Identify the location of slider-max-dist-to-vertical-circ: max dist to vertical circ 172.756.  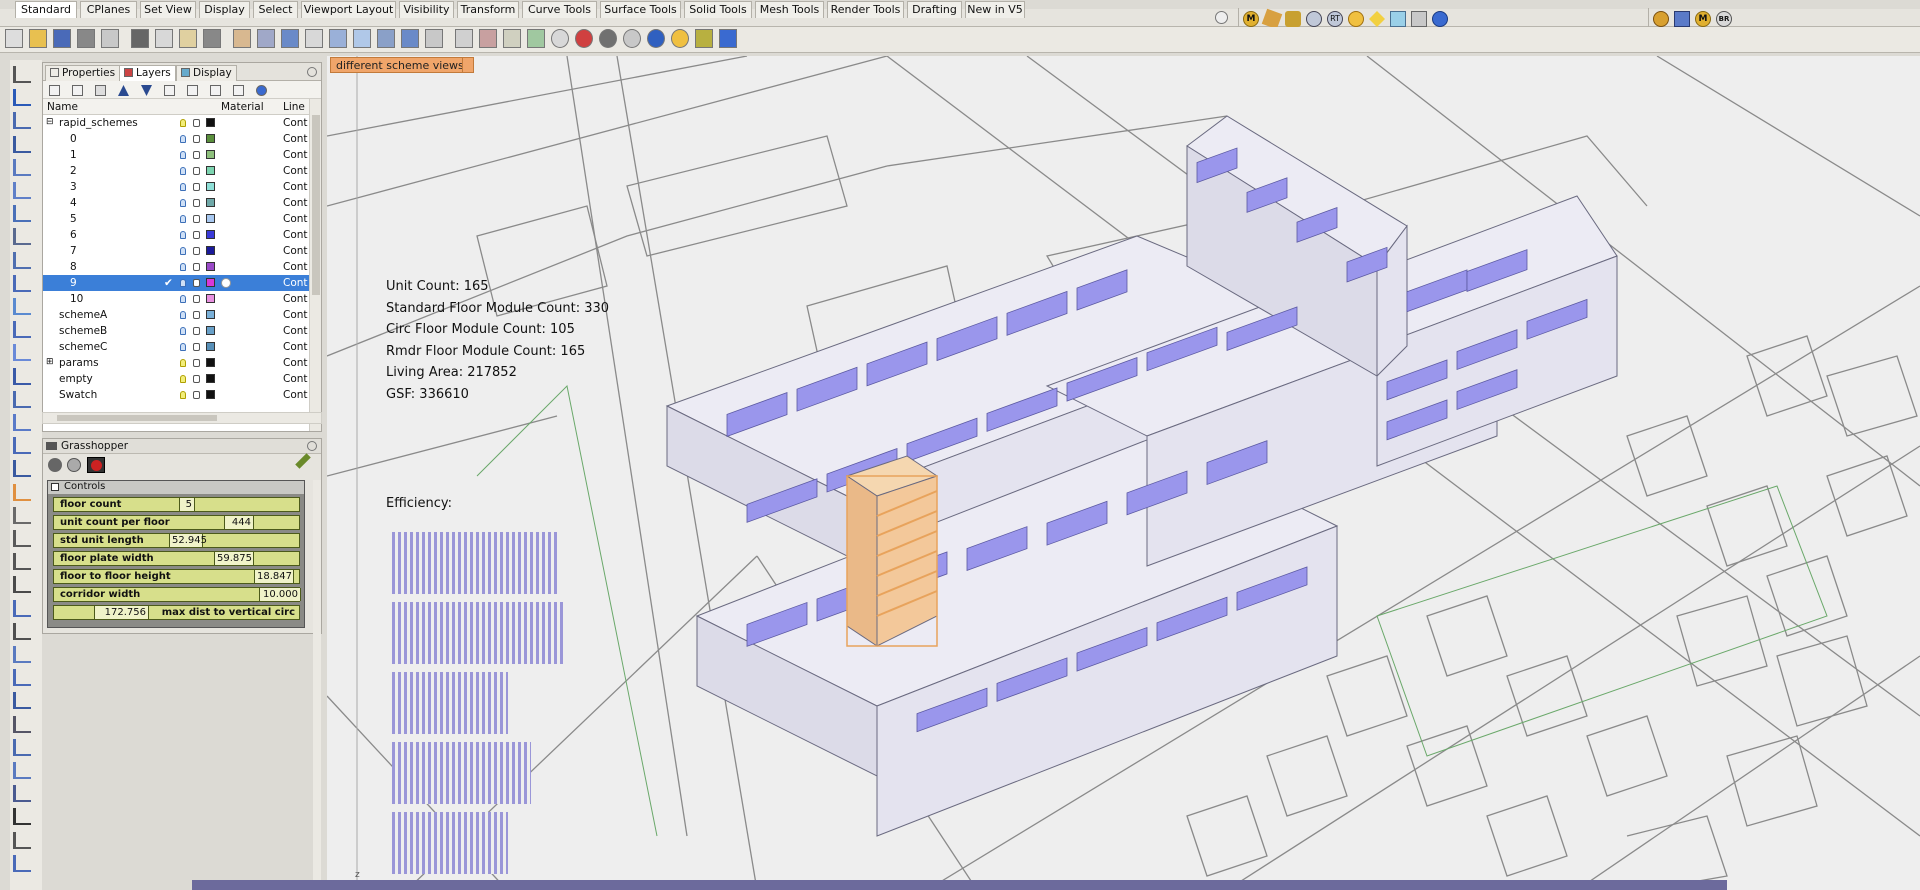
(176, 612).